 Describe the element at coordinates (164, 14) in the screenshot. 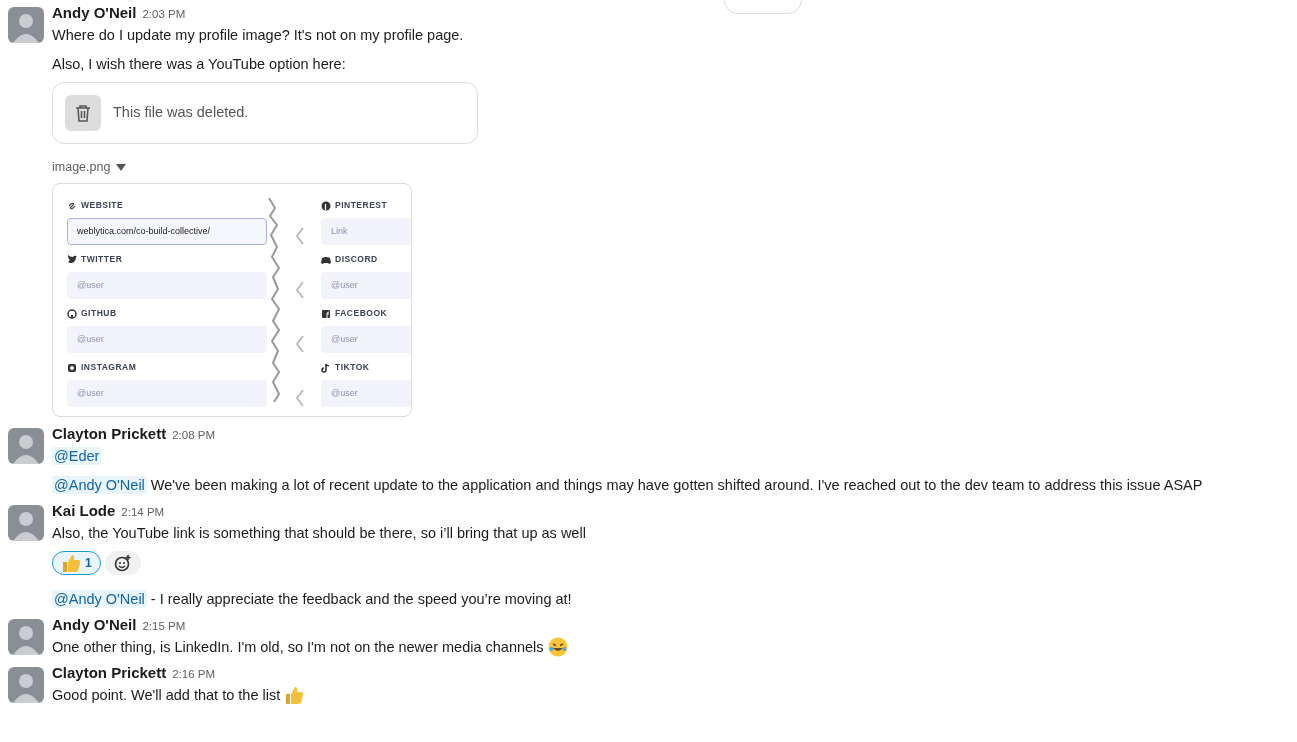

I see `timestamp: 2:03 PM` at that location.